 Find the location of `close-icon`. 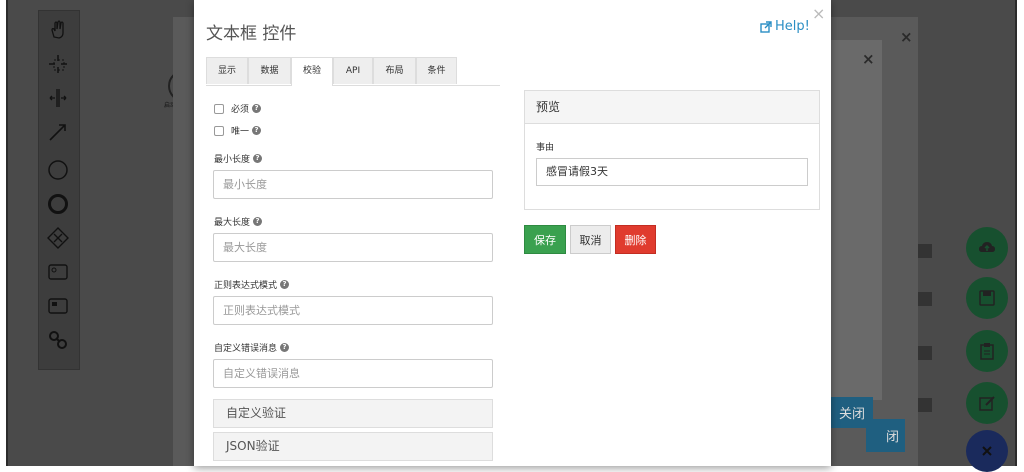

close-icon is located at coordinates (987, 451).